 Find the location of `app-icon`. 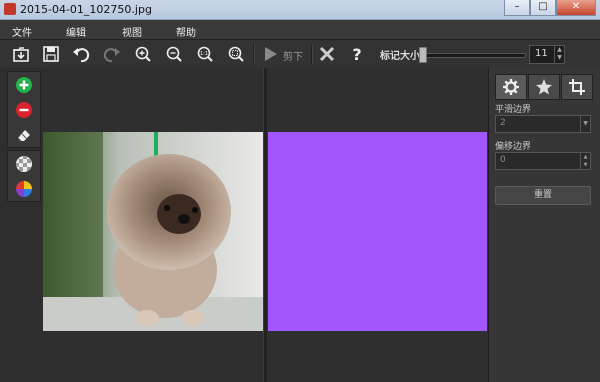

app-icon is located at coordinates (10, 9).